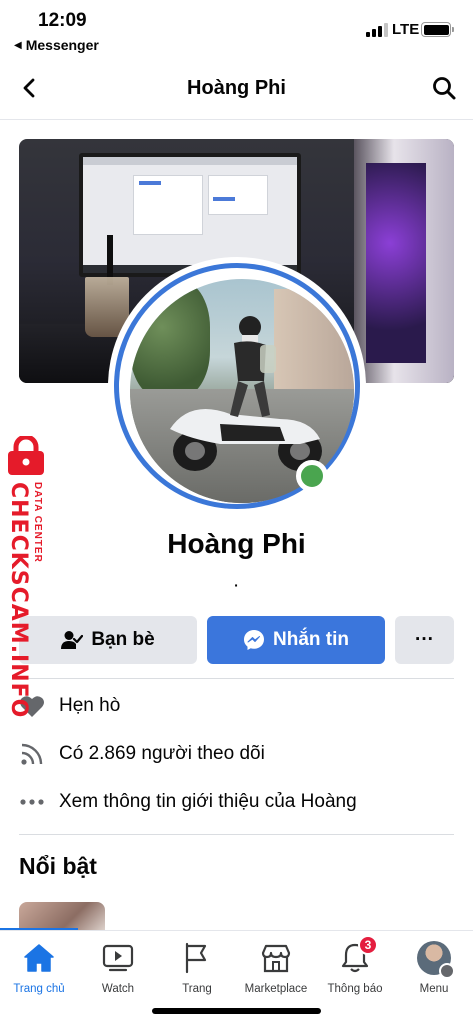 This screenshot has height=1024, width=473. I want to click on avatar-icon, so click(436, 960).